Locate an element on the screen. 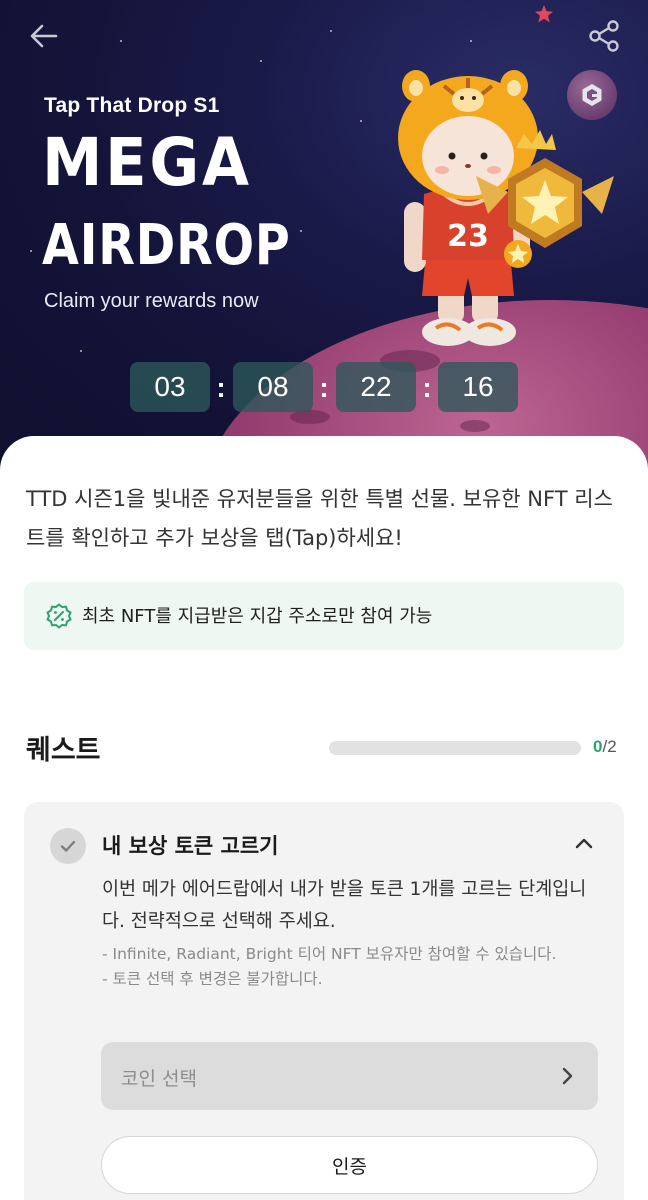  headline-mega: MEGA is located at coordinates (147, 162).